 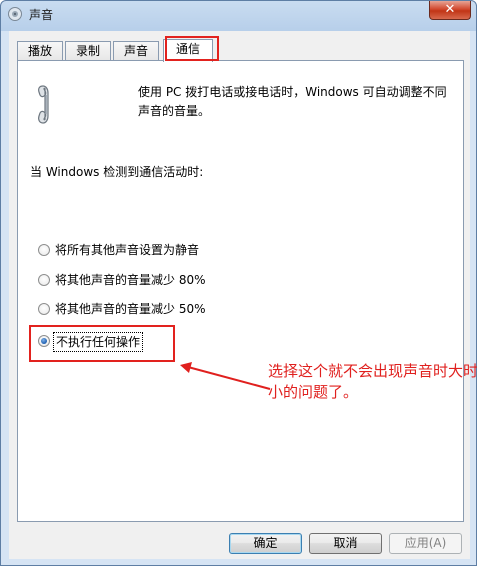 I want to click on communications-question: 当 Windows 检测到通信活动时:, so click(x=117, y=172).